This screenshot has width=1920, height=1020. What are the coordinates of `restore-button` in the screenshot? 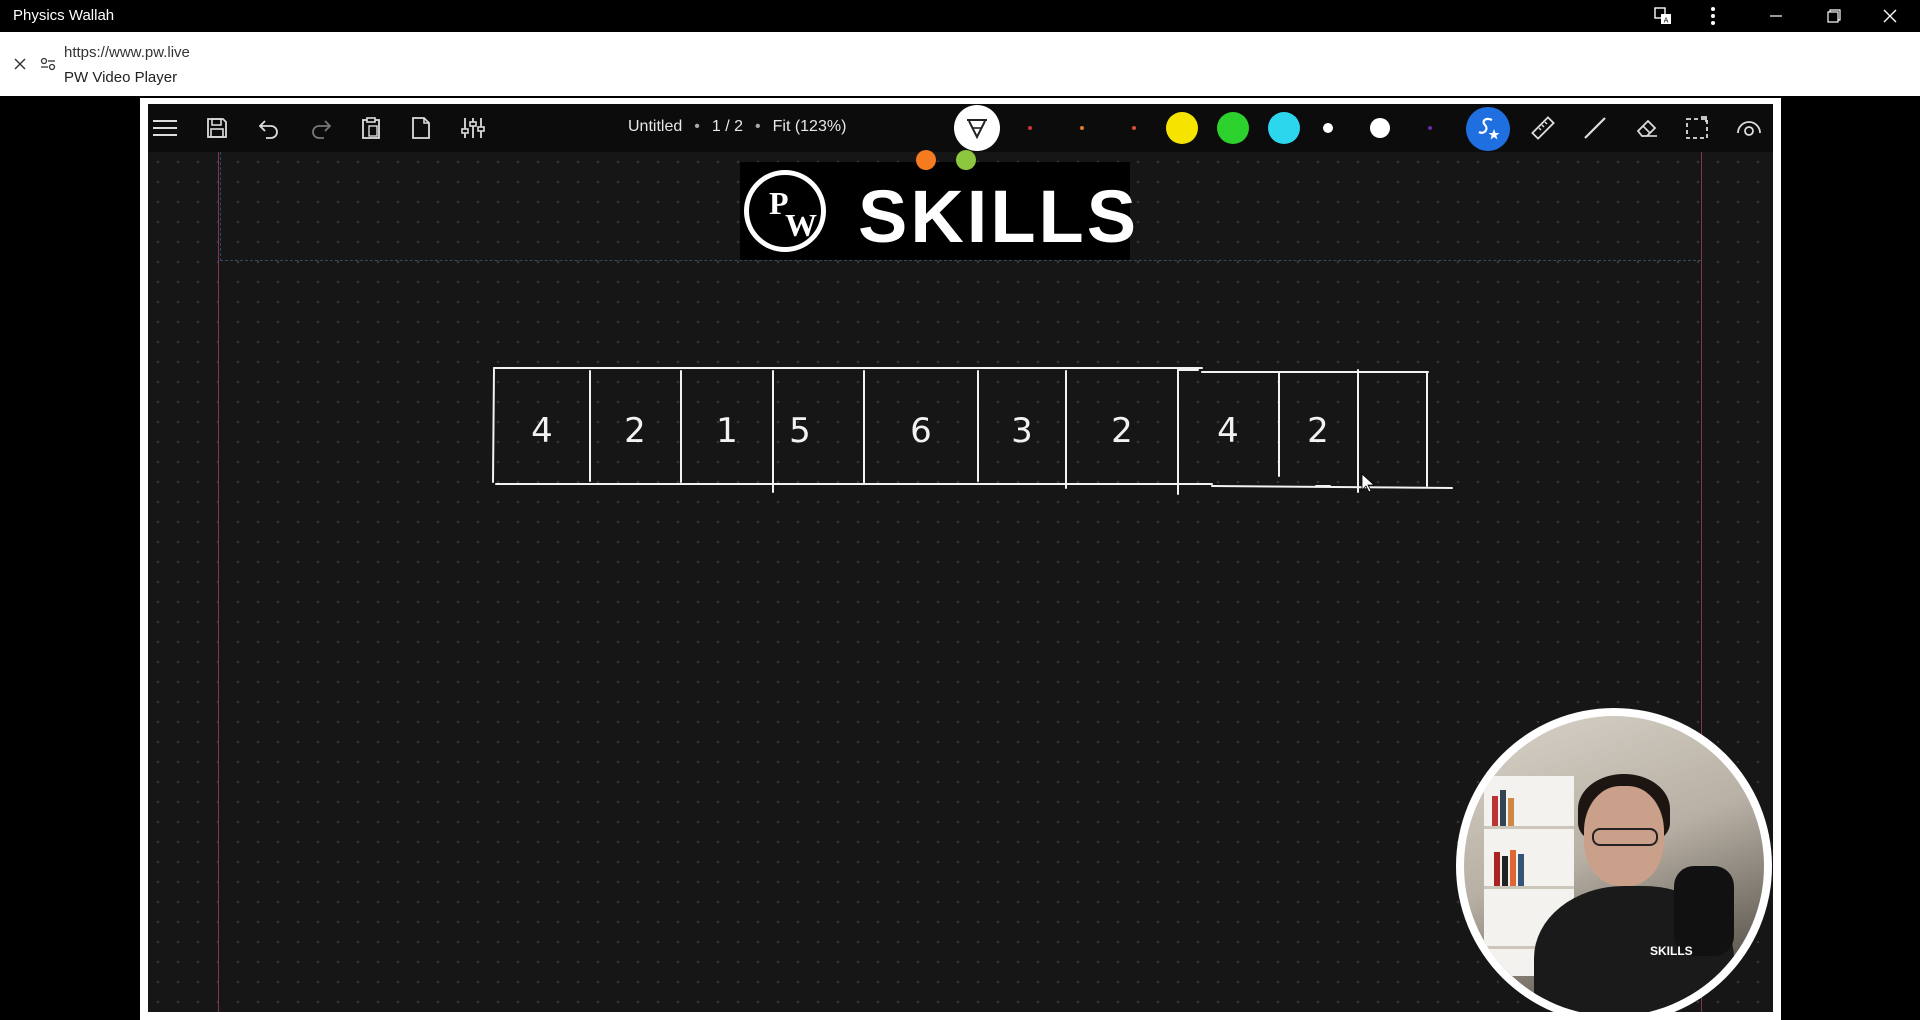 It's located at (1834, 16).